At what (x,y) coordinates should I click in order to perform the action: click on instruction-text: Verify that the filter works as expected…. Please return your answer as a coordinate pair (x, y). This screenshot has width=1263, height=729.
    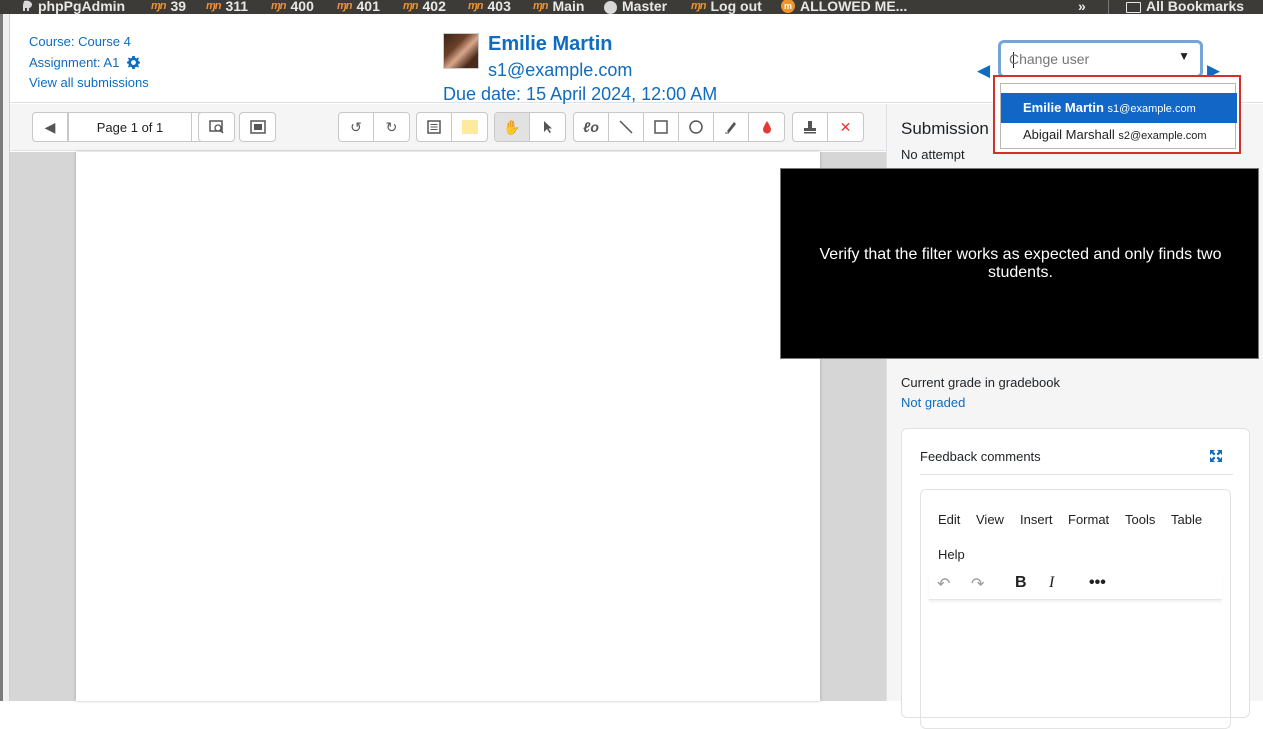
    Looking at the image, I should click on (1020, 263).